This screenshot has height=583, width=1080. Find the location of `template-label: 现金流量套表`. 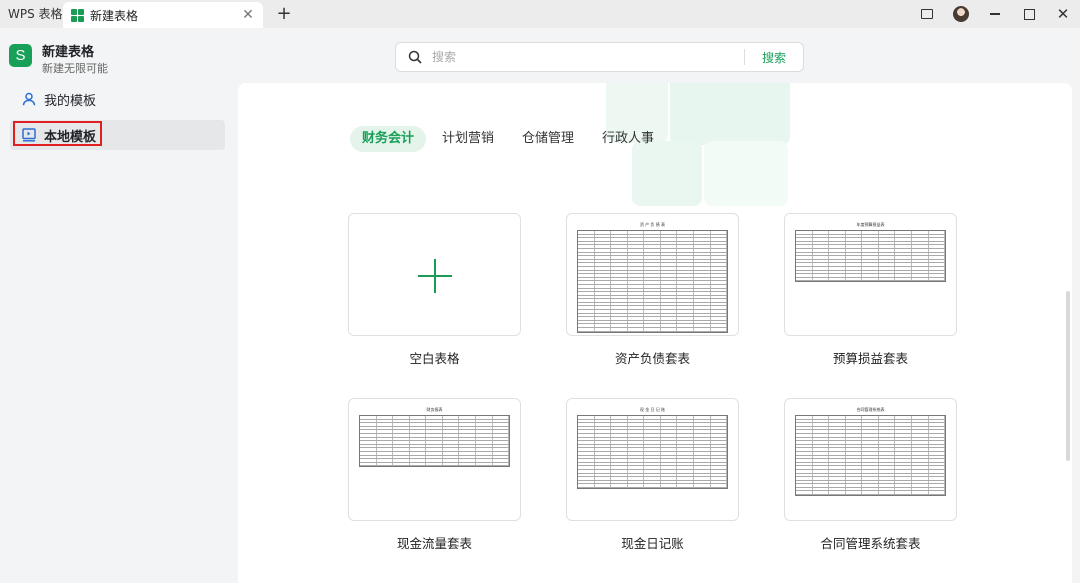

template-label: 现金流量套表 is located at coordinates (434, 543).